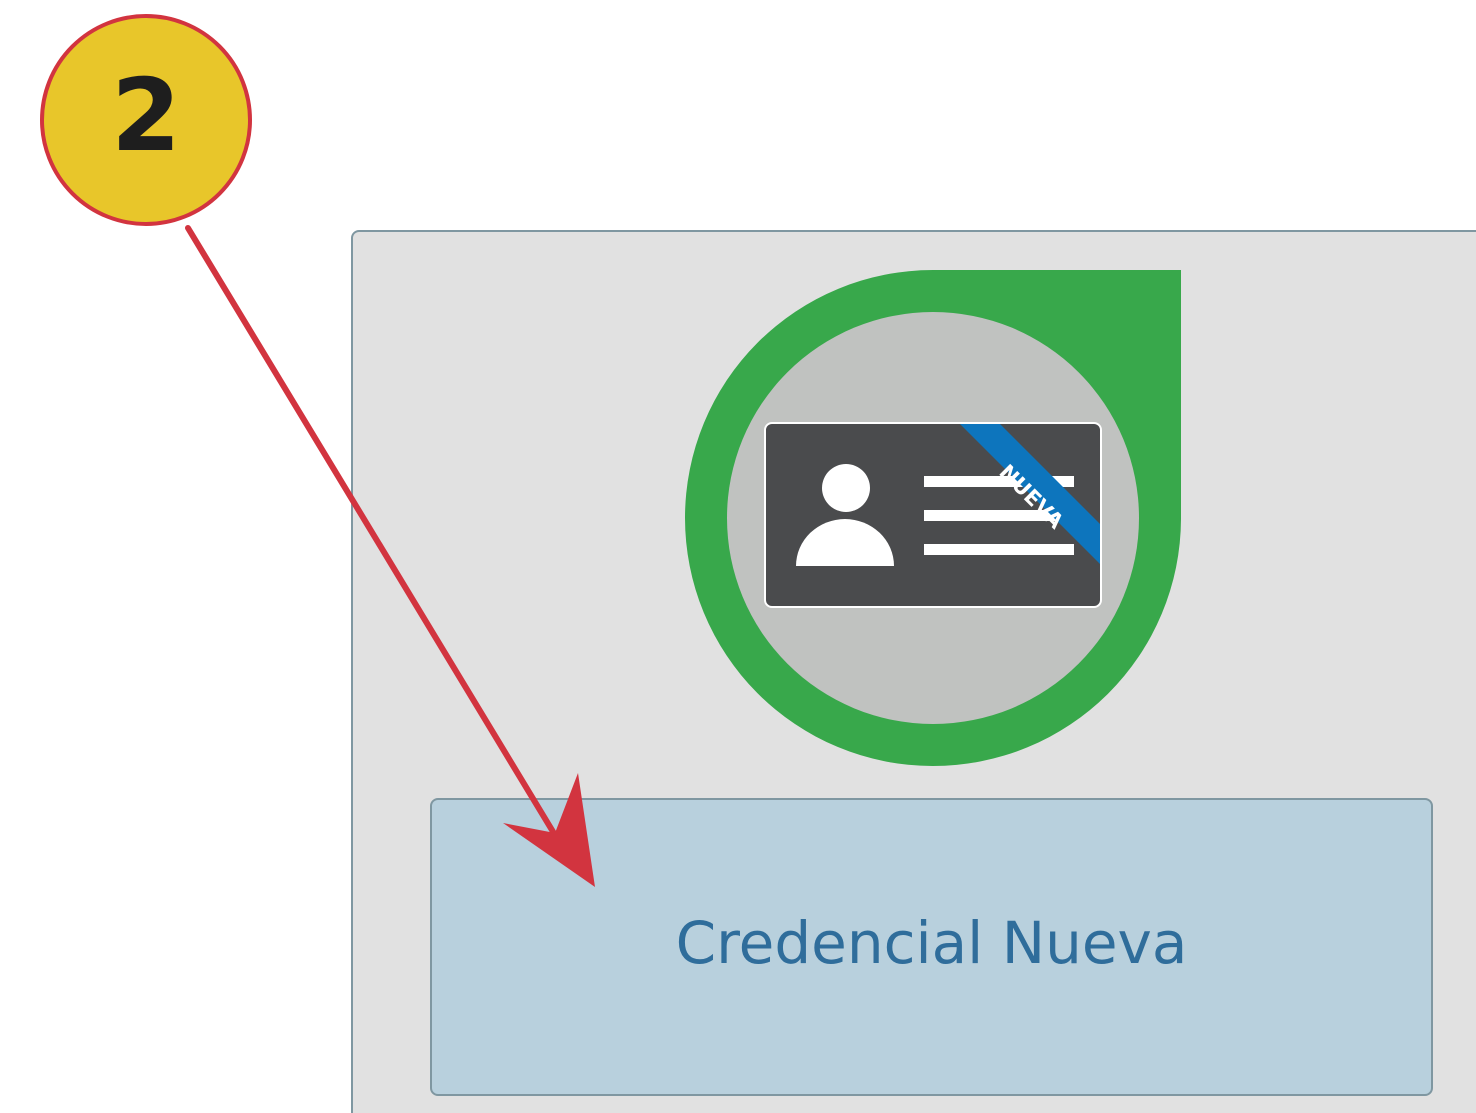 The height and width of the screenshot is (1113, 1476). Describe the element at coordinates (146, 115) in the screenshot. I see `step-number: 2` at that location.